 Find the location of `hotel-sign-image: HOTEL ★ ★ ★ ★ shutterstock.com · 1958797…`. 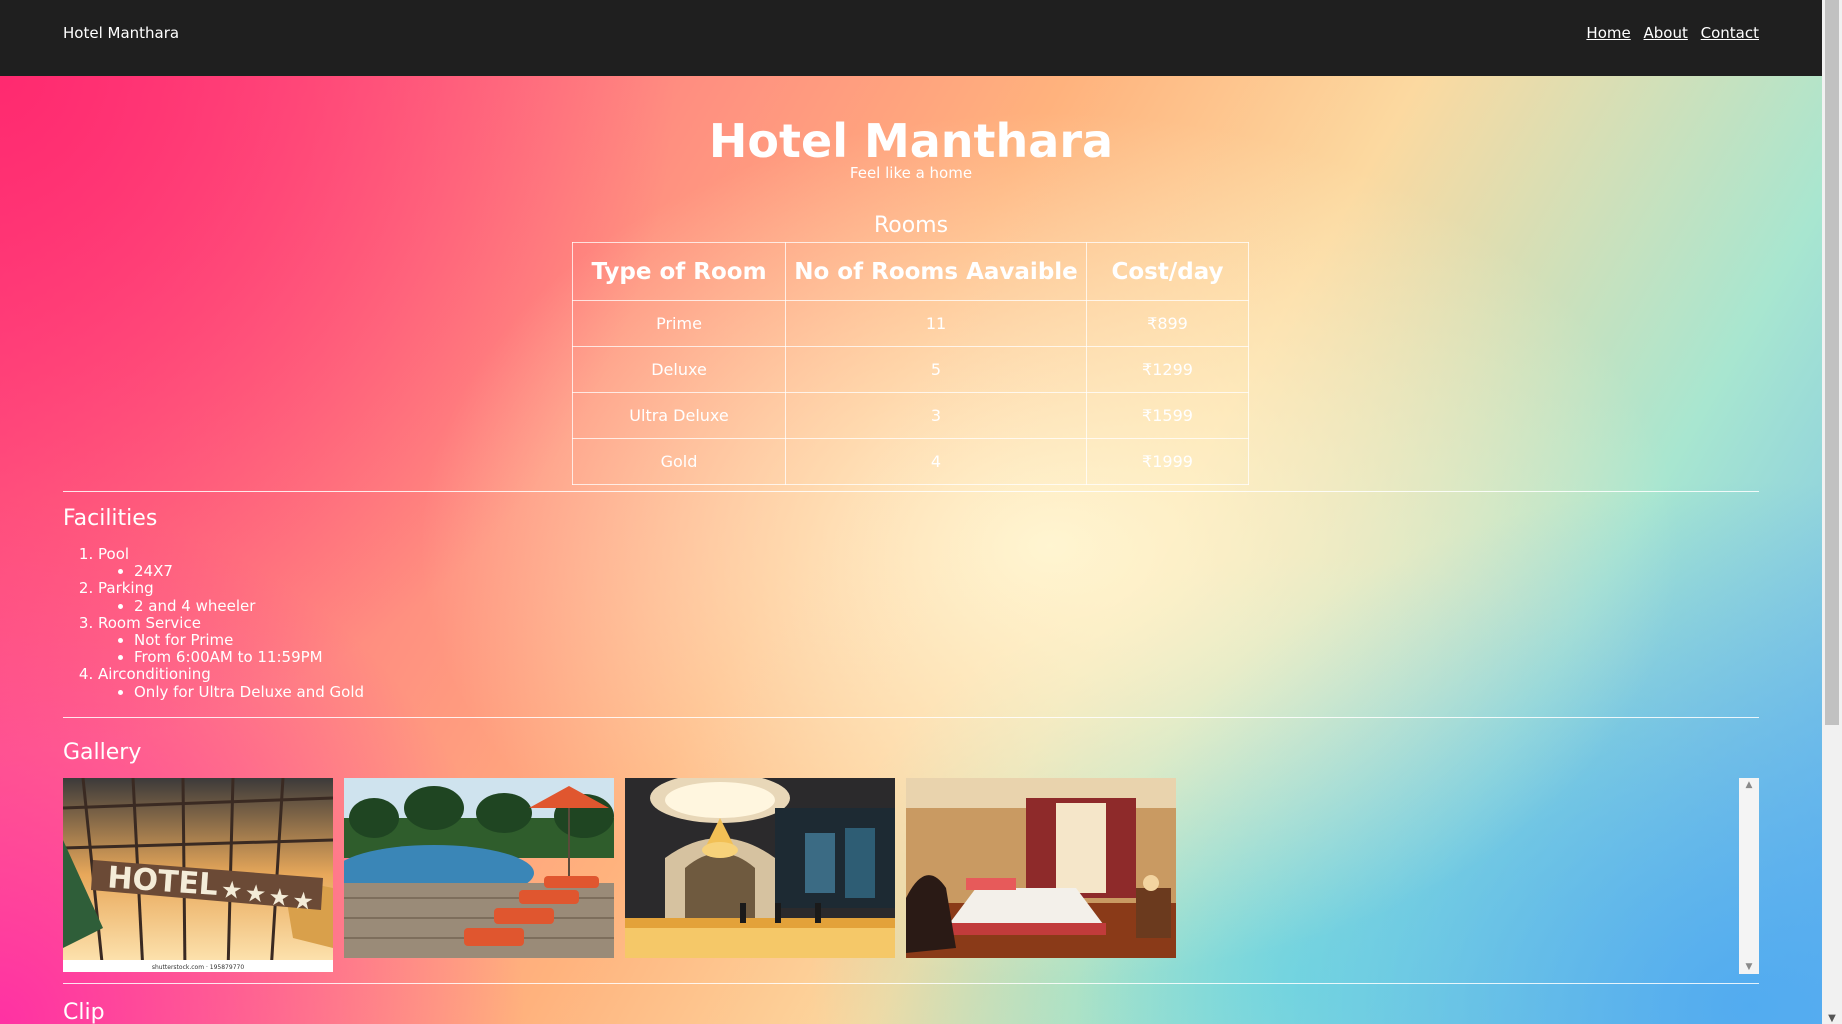

hotel-sign-image: HOTEL ★ ★ ★ ★ shutterstock.com · 1958797… is located at coordinates (198, 875).